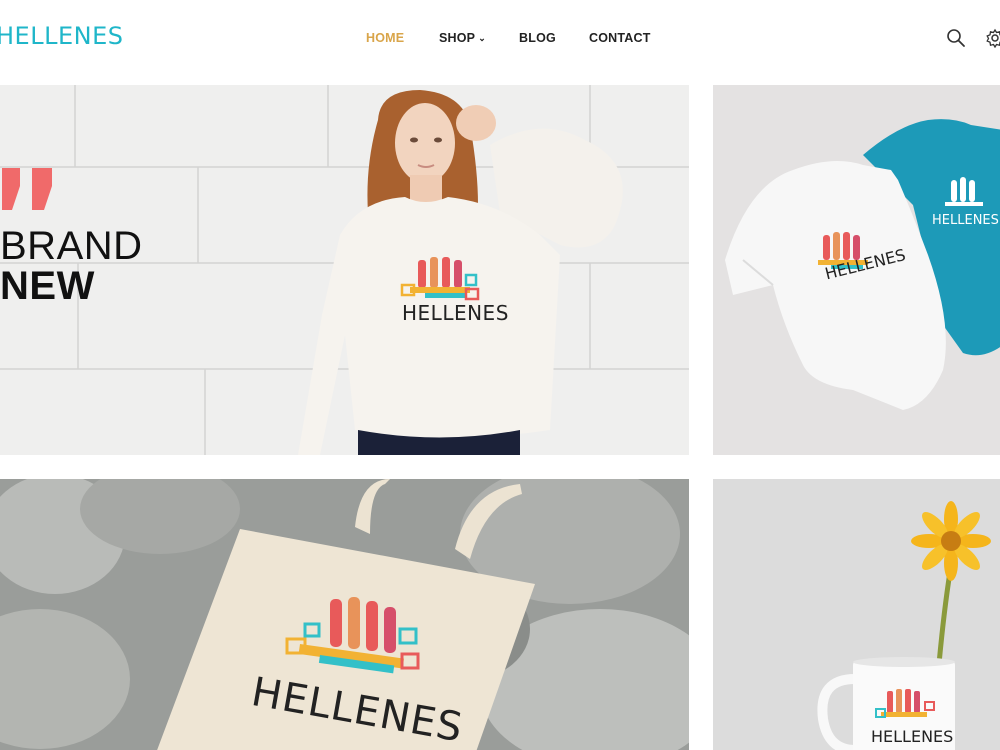  I want to click on nav-contact: CONTACT, so click(620, 38).